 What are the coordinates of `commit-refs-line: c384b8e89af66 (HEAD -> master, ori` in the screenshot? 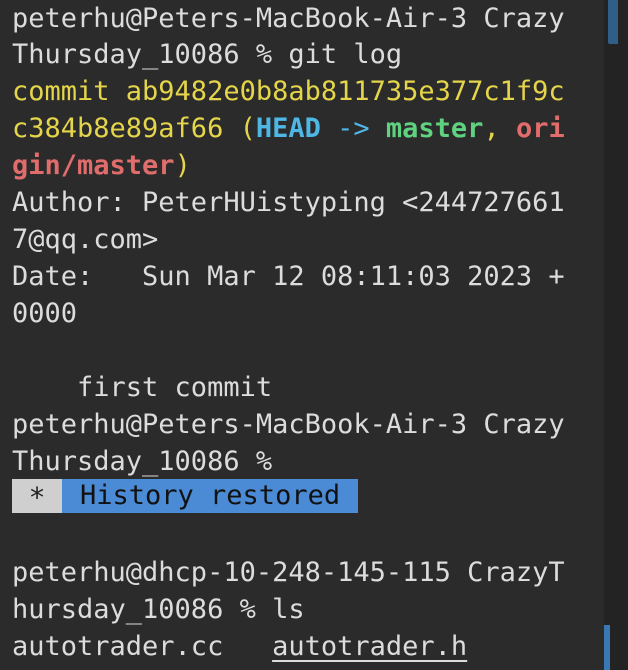 It's located at (288, 128).